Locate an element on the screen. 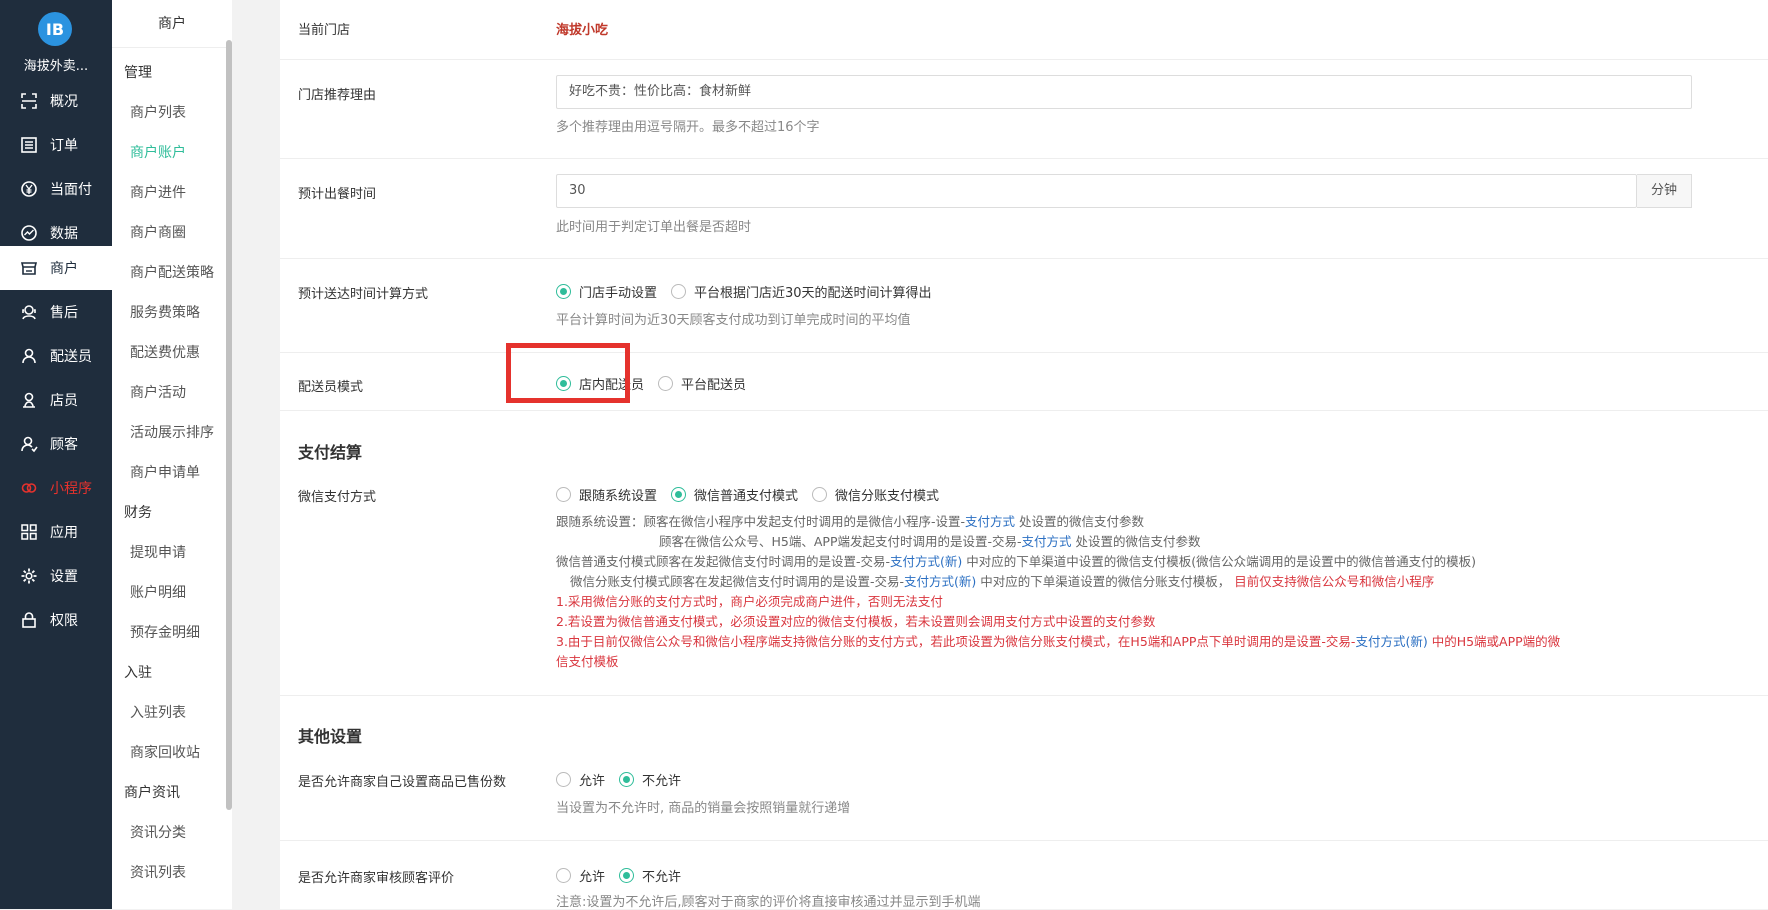  wechat-pay-radios: 跟随系统设置 微信普通支付模式 微信分账支付模式 is located at coordinates (754, 494).